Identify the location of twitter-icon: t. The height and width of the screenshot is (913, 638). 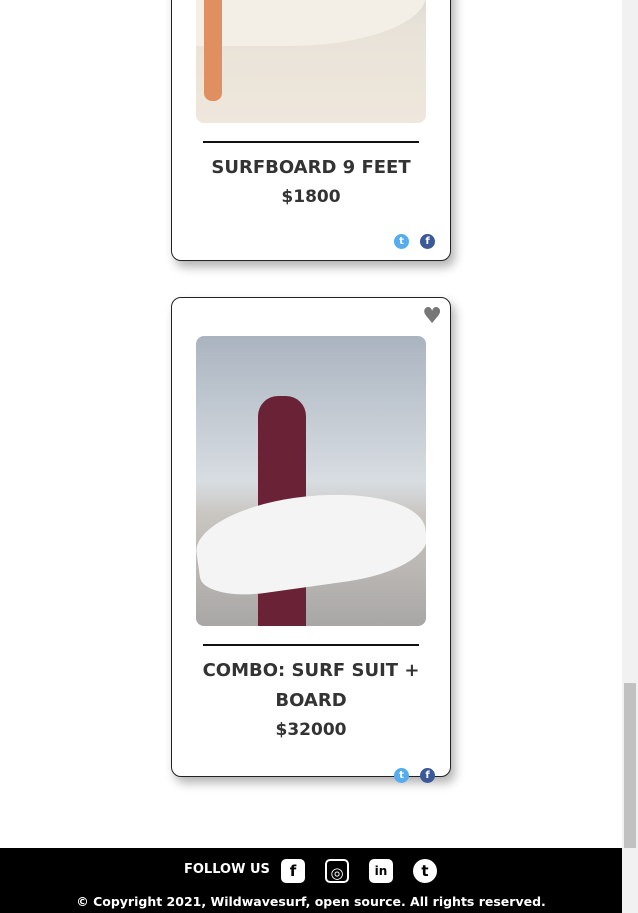
(425, 871).